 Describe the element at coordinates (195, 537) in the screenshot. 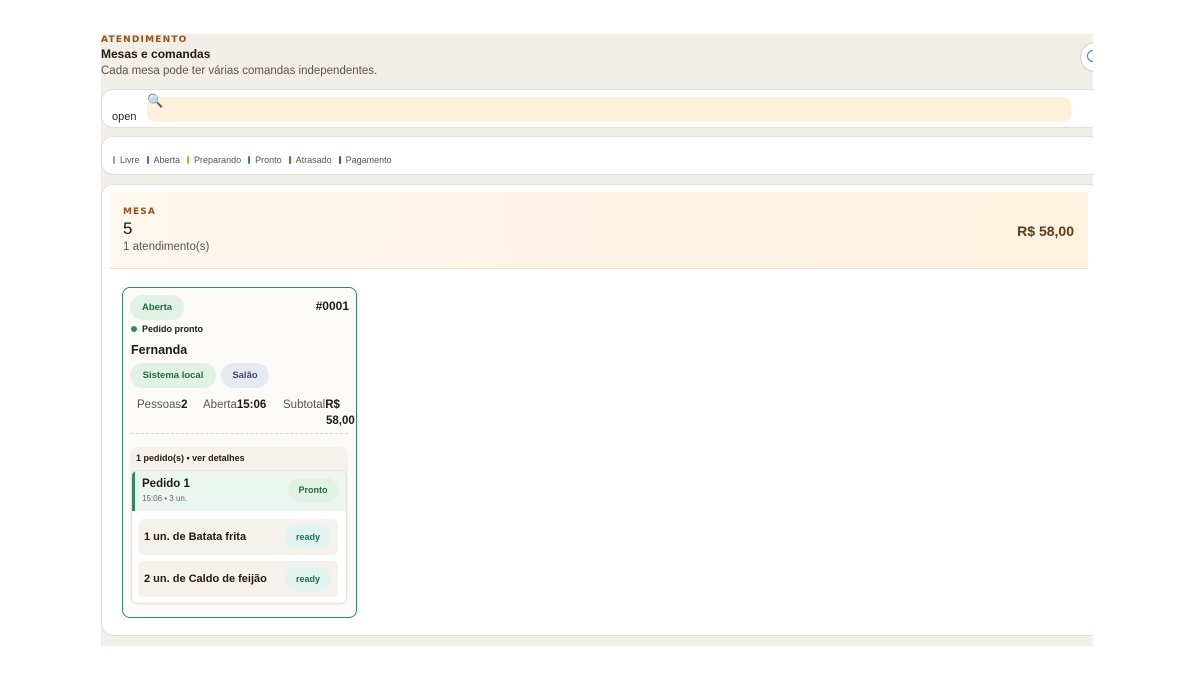

I see `item-name: 1 un. de Batata frita` at that location.